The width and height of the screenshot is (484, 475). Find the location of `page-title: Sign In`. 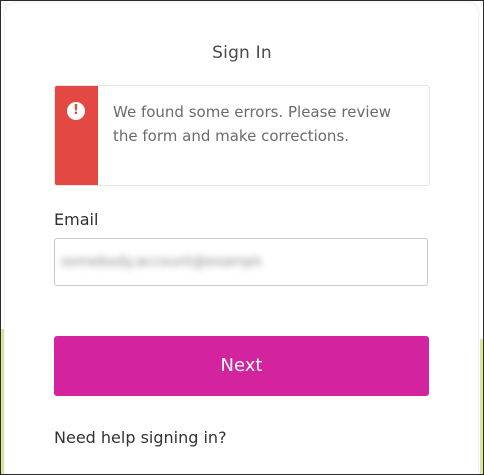

page-title: Sign In is located at coordinates (242, 53).